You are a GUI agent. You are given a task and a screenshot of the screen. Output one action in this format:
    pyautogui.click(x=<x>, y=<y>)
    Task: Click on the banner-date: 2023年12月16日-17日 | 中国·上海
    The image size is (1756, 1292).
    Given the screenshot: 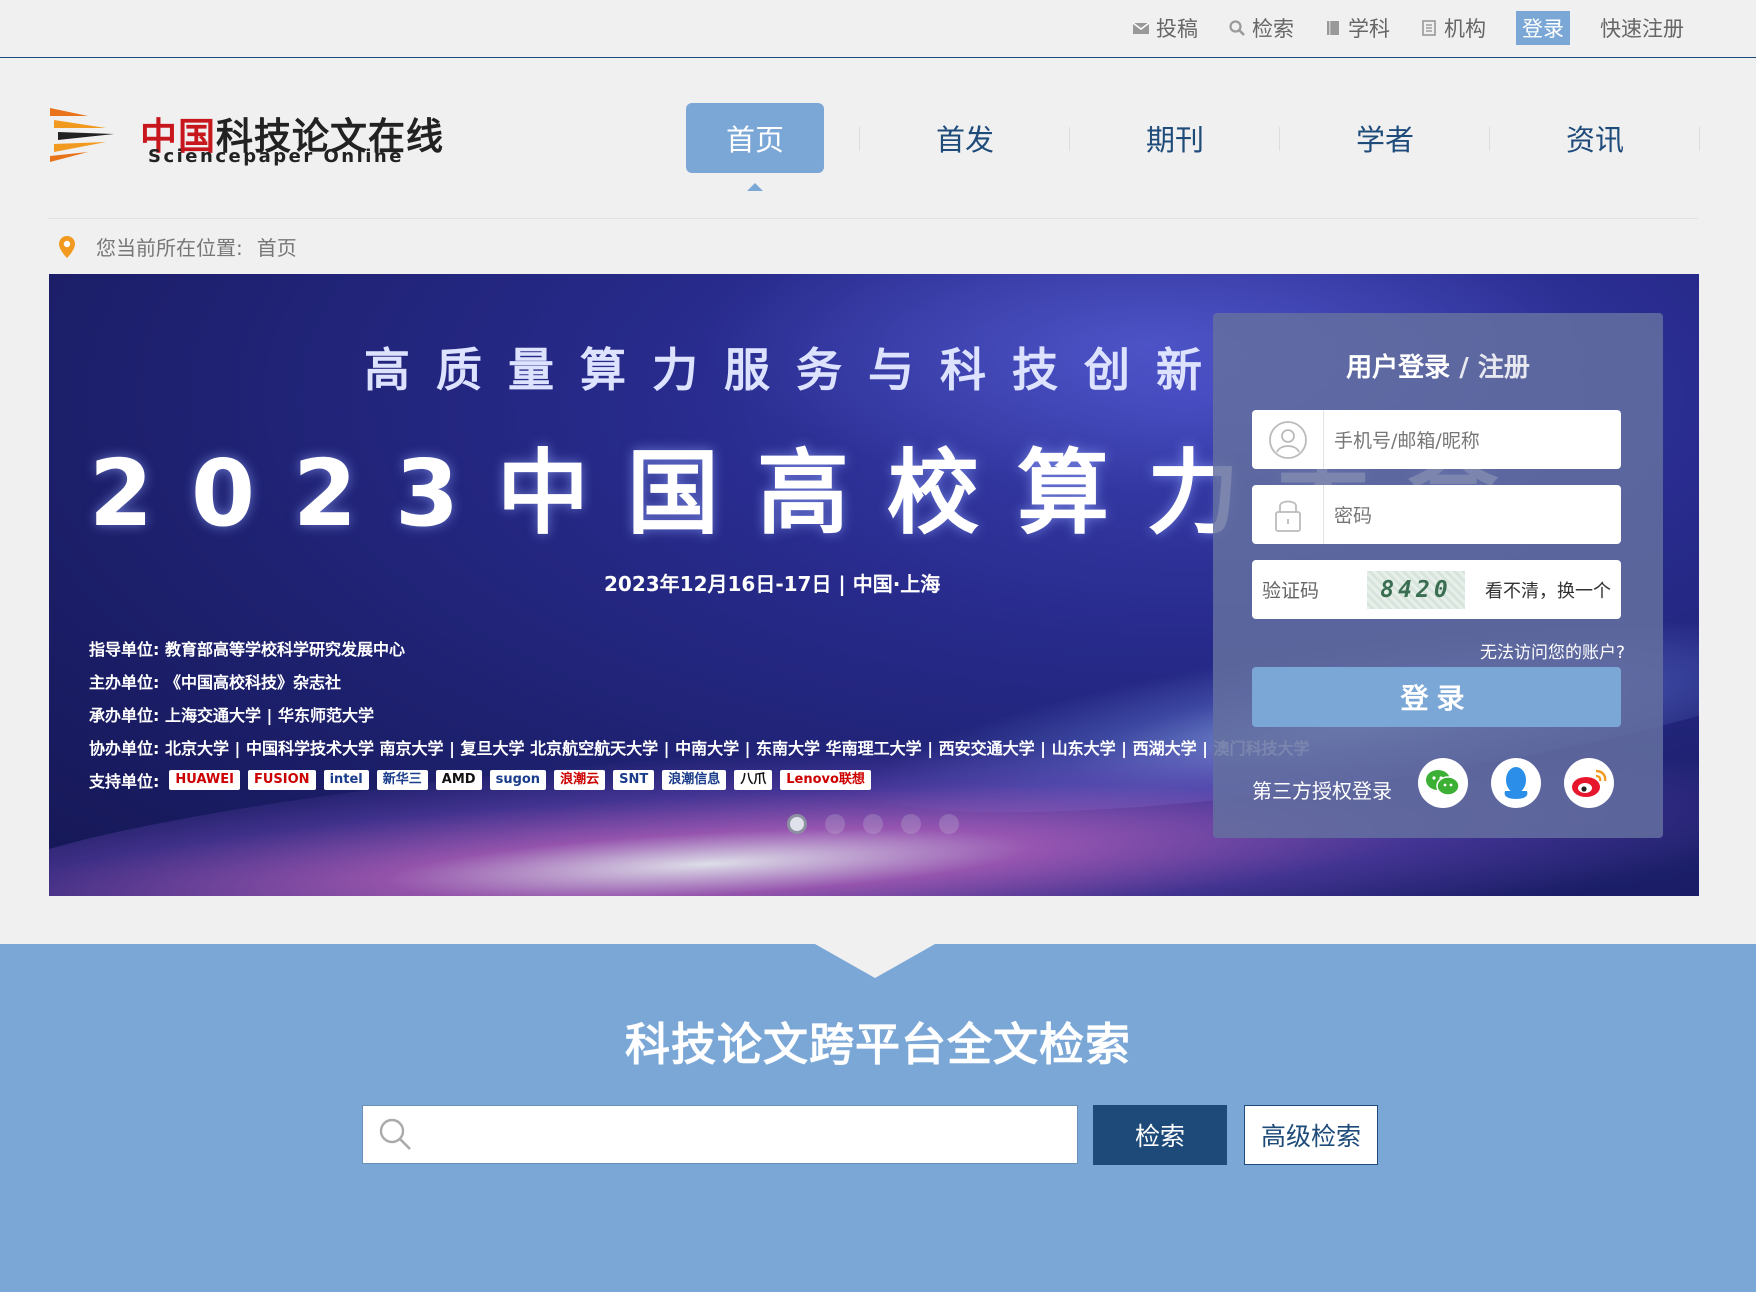 What is the action you would take?
    pyautogui.click(x=772, y=584)
    